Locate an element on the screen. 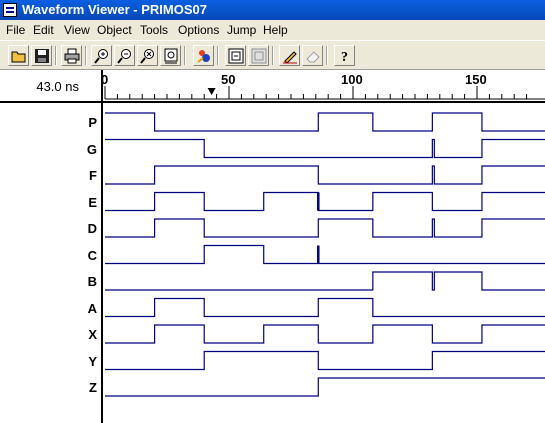 Image resolution: width=545 pixels, height=423 pixels. zoom-fit-icon is located at coordinates (147, 56).